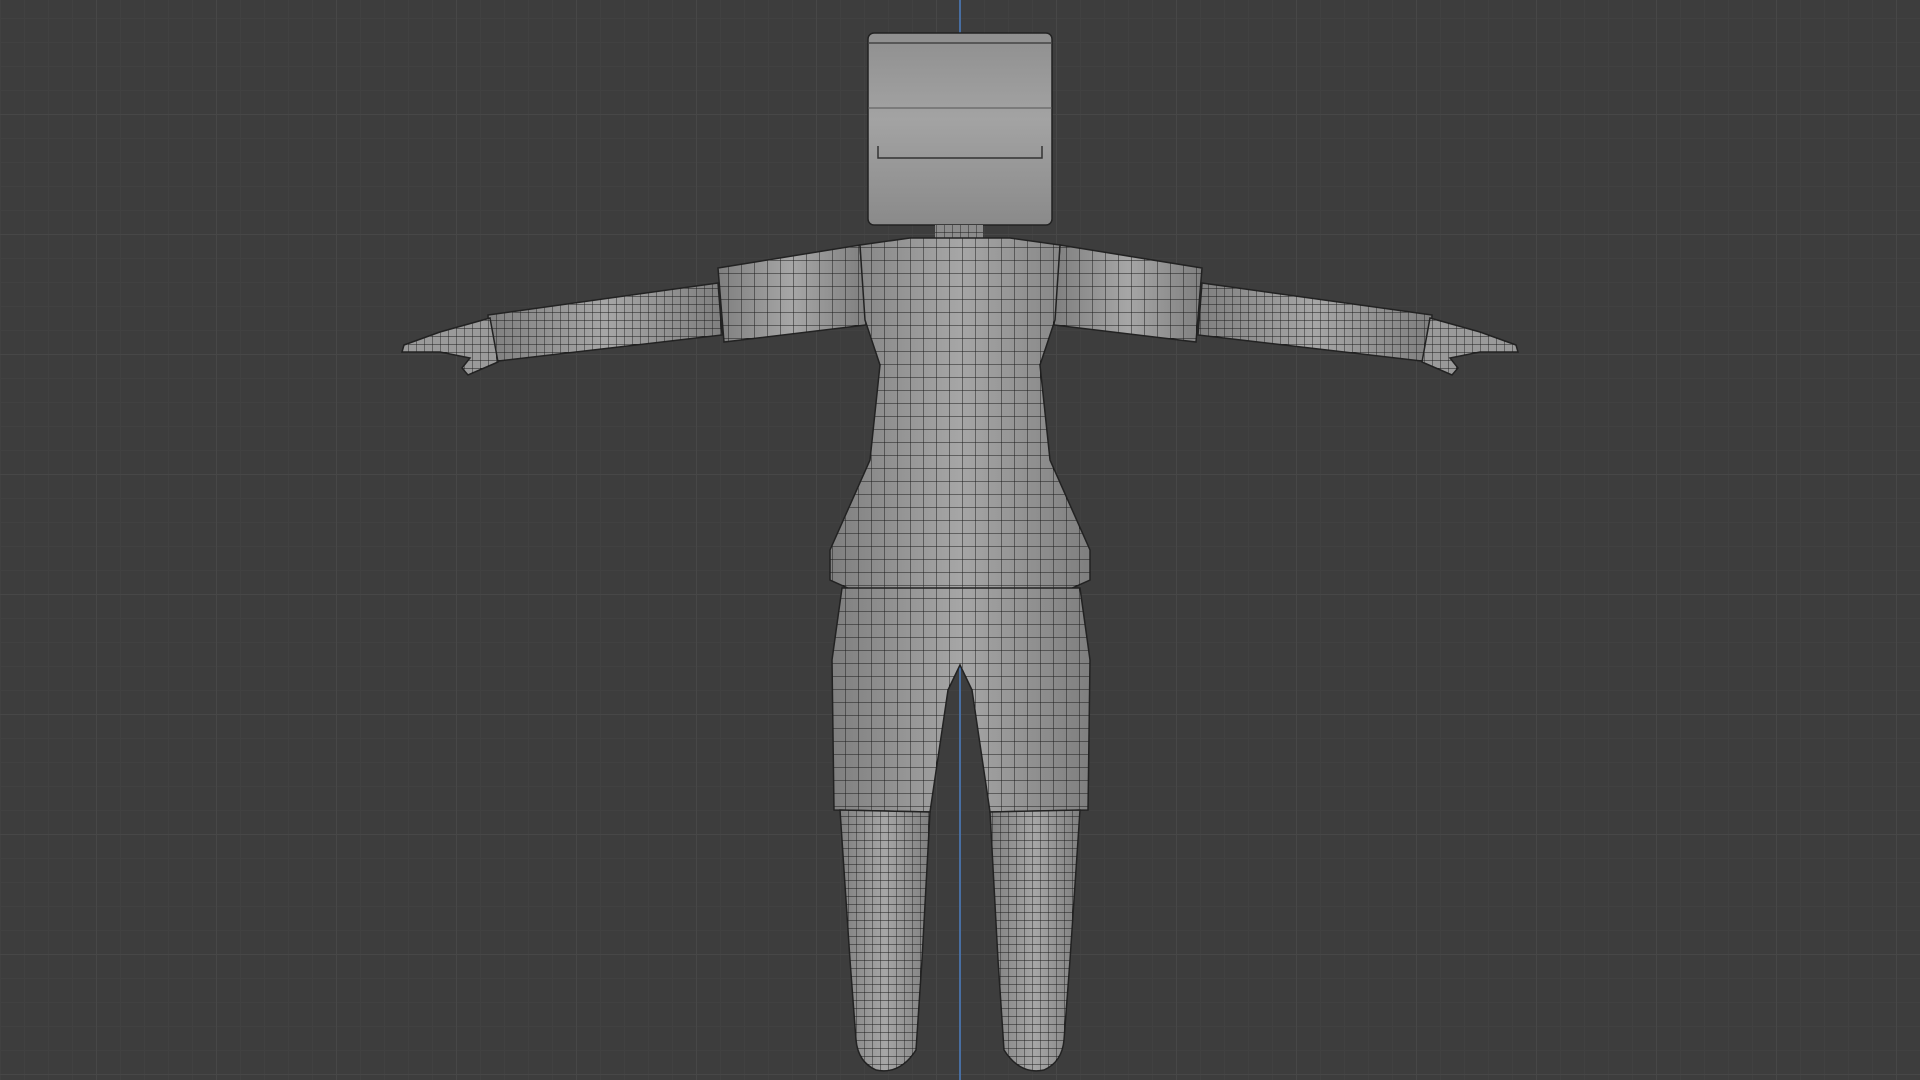  Describe the element at coordinates (677, 303) in the screenshot. I see `left-arm` at that location.